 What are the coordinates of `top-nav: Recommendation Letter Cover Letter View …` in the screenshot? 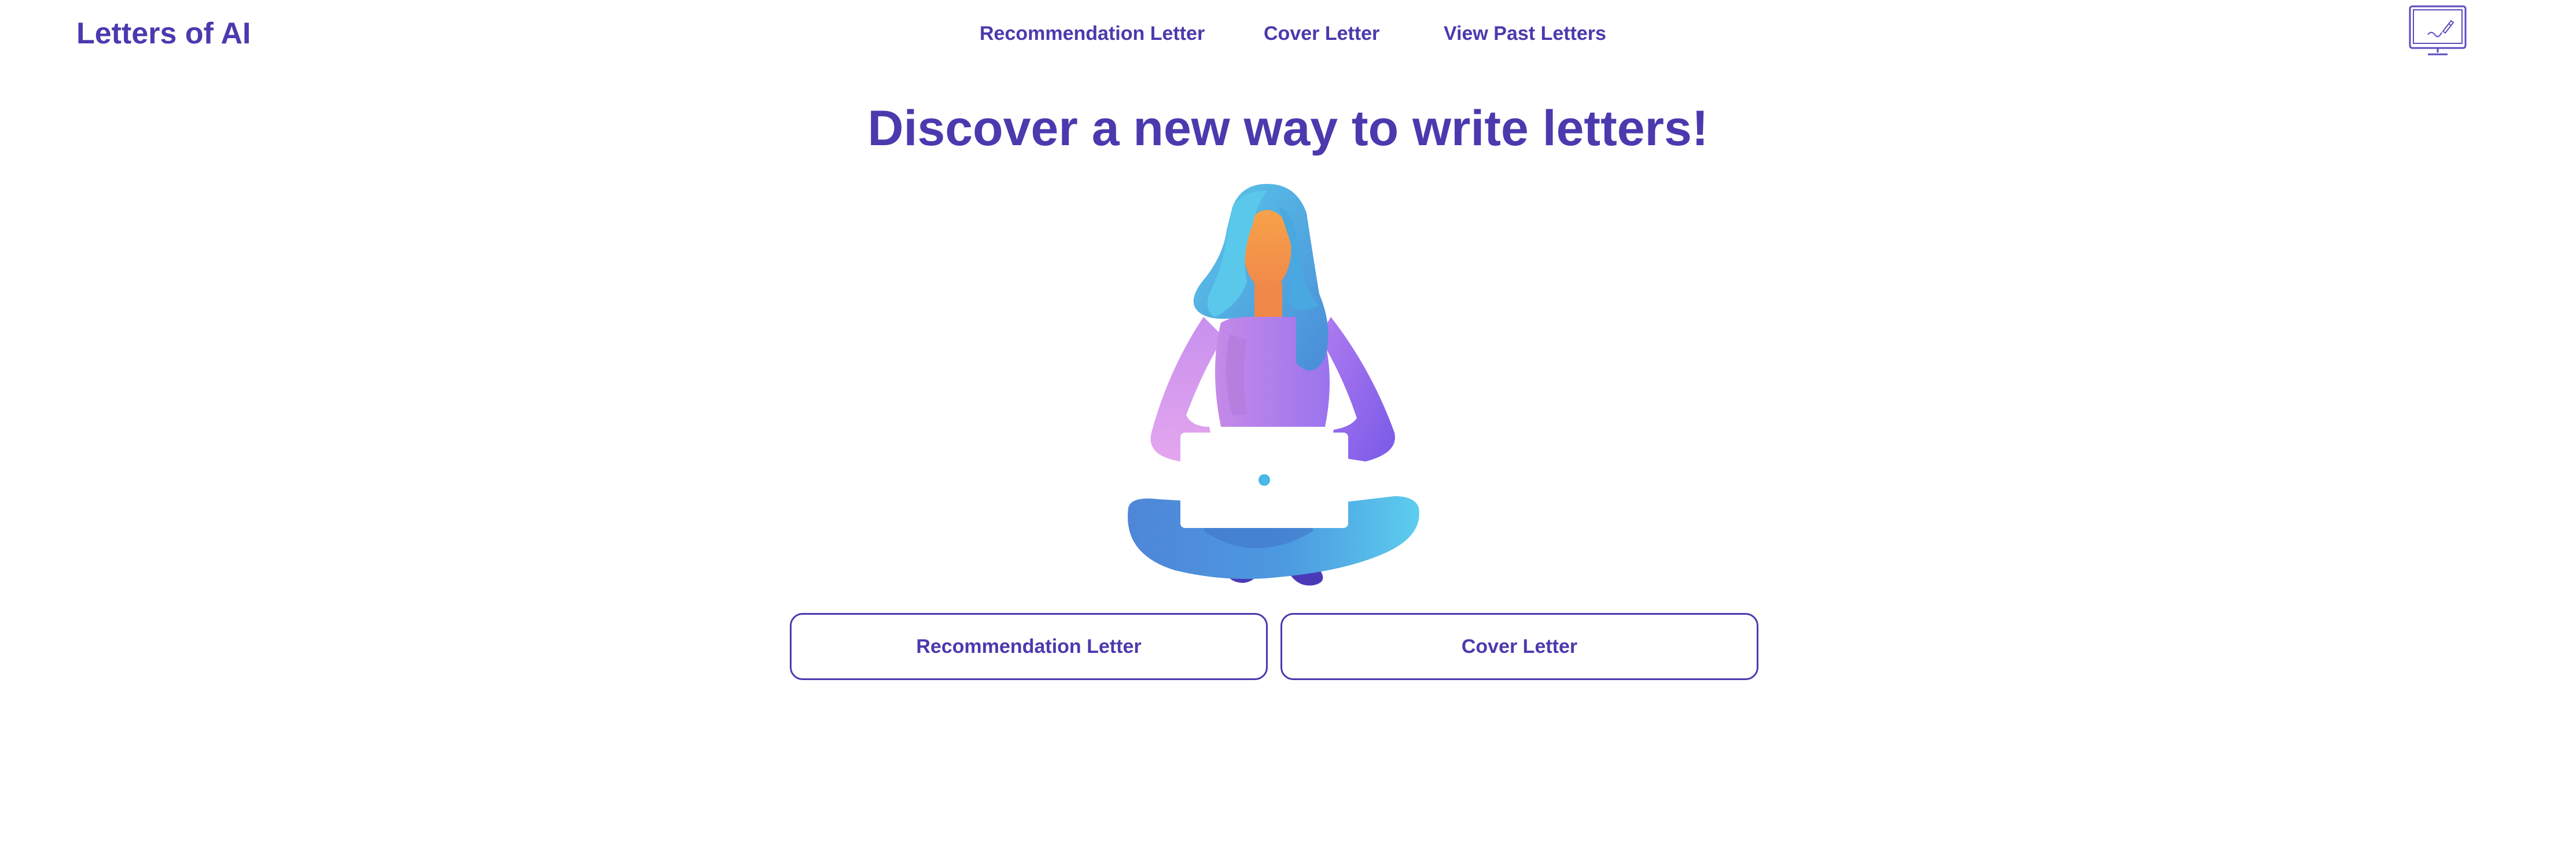 It's located at (1288, 35).